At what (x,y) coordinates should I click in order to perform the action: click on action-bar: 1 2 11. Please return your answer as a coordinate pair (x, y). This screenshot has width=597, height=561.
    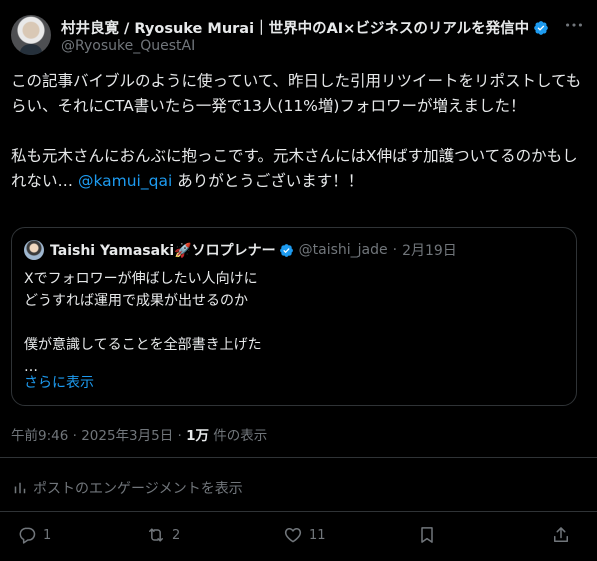
    Looking at the image, I should click on (298, 539).